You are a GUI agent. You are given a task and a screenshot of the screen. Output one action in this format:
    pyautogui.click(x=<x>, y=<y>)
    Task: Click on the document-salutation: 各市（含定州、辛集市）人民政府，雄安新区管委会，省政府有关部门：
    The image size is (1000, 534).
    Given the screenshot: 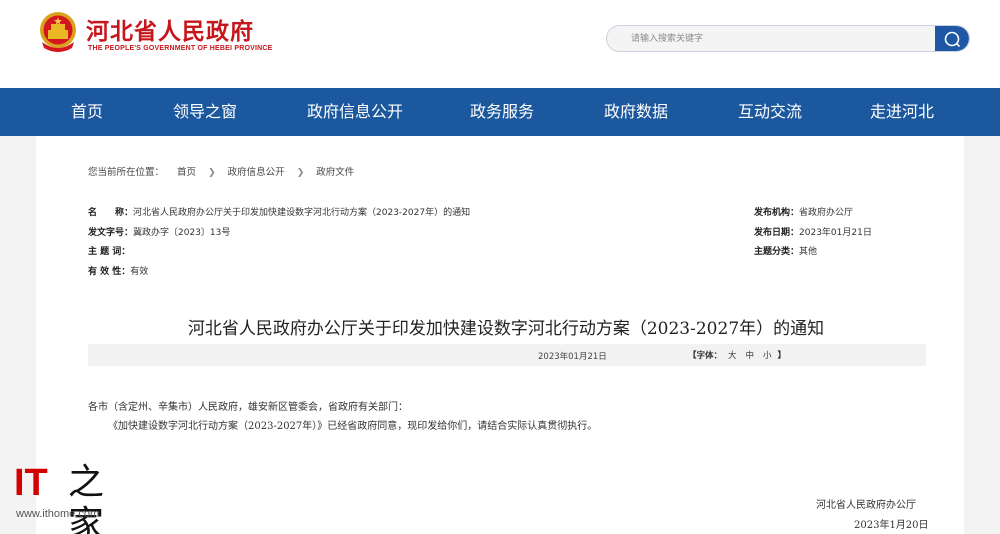 What is the action you would take?
    pyautogui.click(x=248, y=407)
    